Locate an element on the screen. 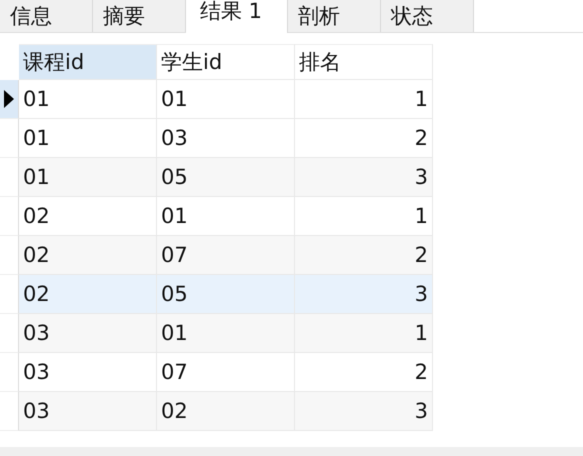 Image resolution: width=583 pixels, height=456 pixels. table-cell: 07 is located at coordinates (226, 255).